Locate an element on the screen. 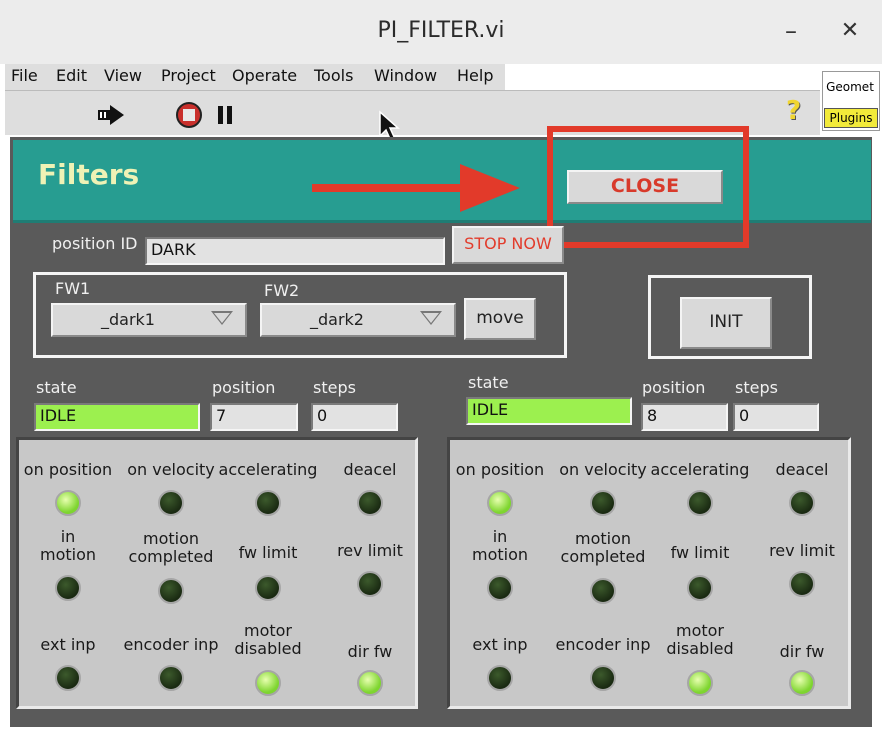  fw1-label: FW1 is located at coordinates (73, 288).